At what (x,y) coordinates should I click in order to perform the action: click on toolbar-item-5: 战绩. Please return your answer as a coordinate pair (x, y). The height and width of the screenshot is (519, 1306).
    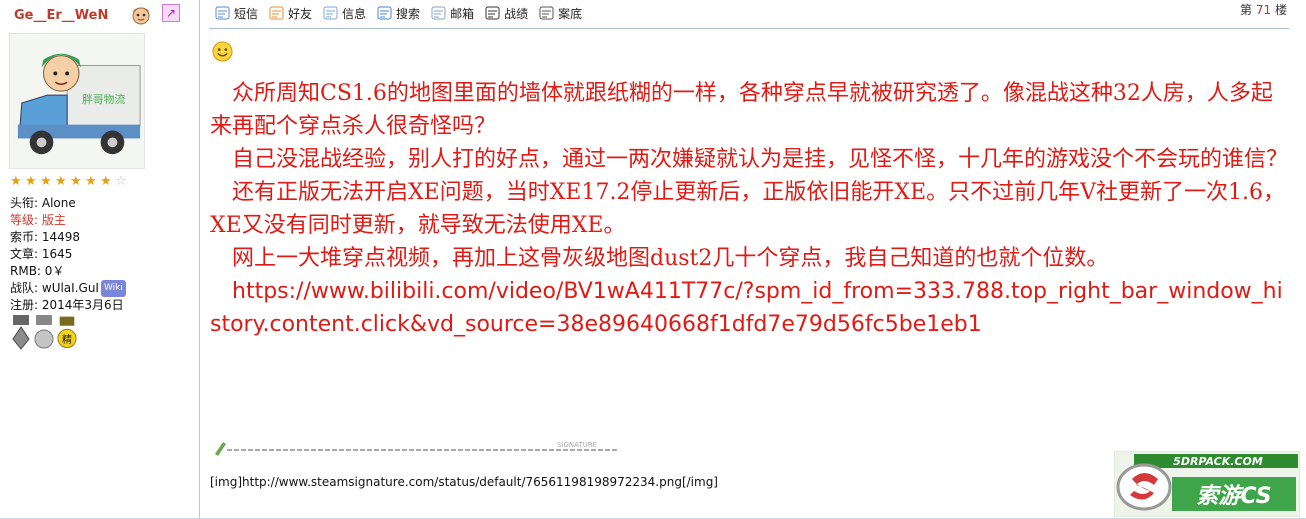
    Looking at the image, I should click on (506, 13).